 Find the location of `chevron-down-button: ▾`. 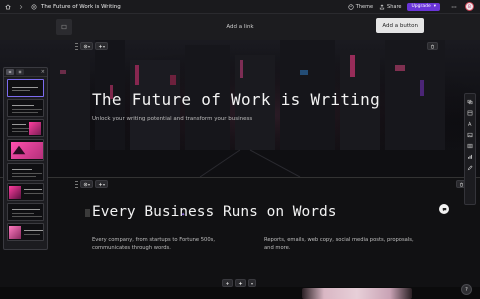

chevron-down-button: ▾ is located at coordinates (252, 283).